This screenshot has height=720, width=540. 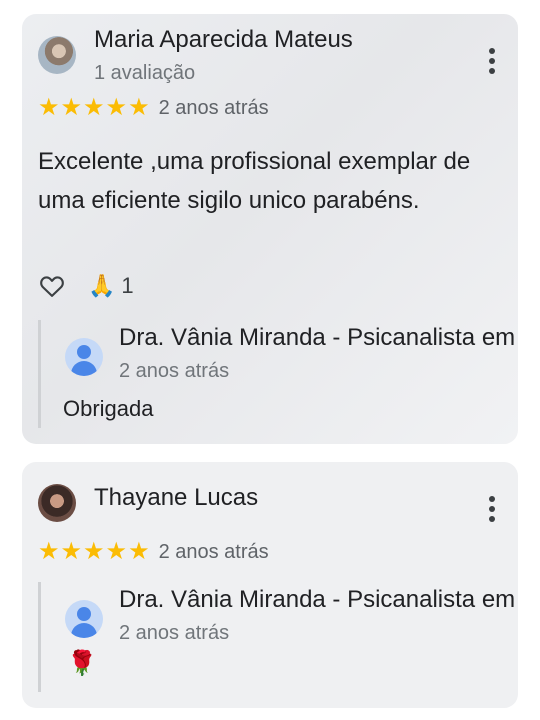 What do you see at coordinates (127, 285) in the screenshot?
I see `reaction-count: 1` at bounding box center [127, 285].